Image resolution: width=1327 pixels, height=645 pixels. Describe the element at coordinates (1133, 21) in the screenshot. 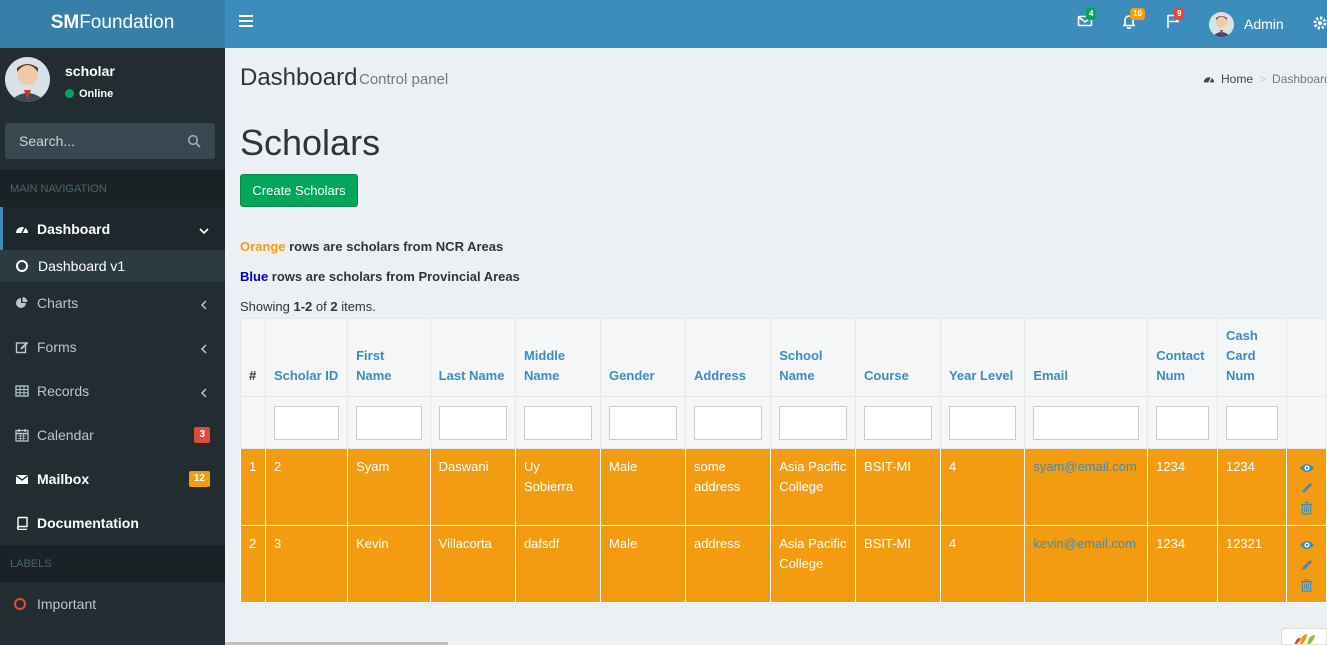

I see `notifications-bell-icon: 10` at that location.